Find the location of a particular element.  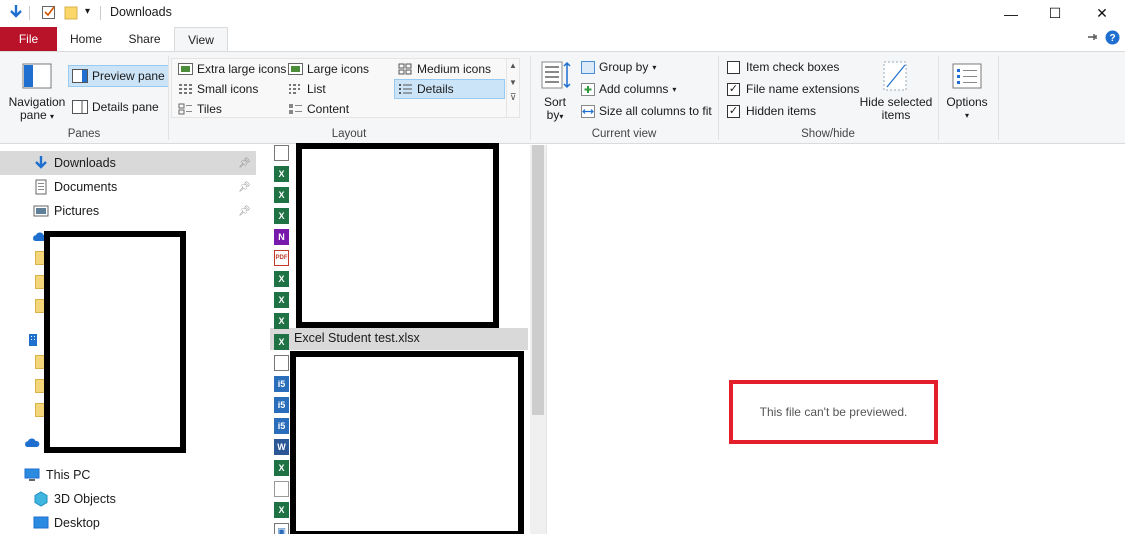

gallery-down-icon: ▼ is located at coordinates (513, 82).